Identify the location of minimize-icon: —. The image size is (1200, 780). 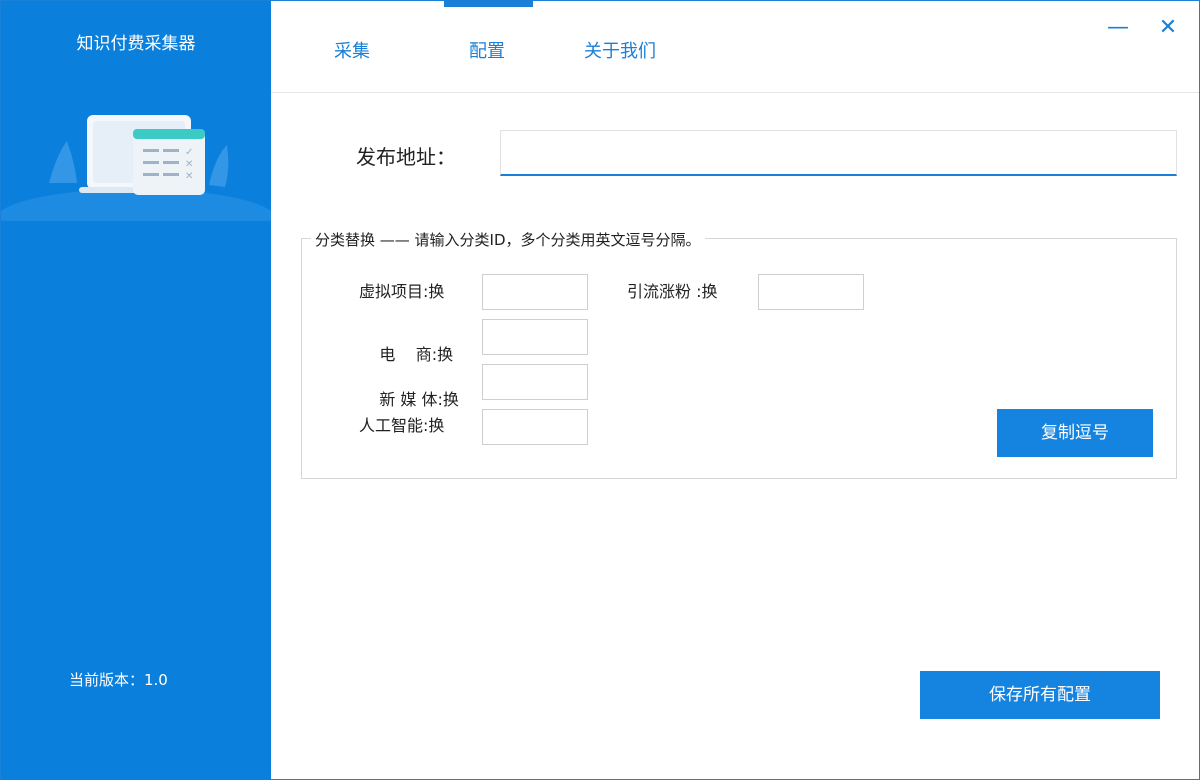
(1118, 28).